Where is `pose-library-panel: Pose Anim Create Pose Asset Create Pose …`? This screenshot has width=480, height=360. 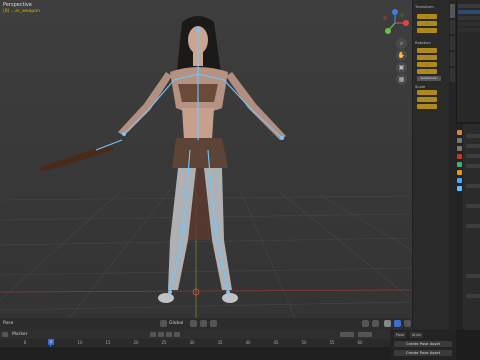
pose-library-panel: Pose Anim Create Pose Asset Create Pose … is located at coordinates (423, 345).